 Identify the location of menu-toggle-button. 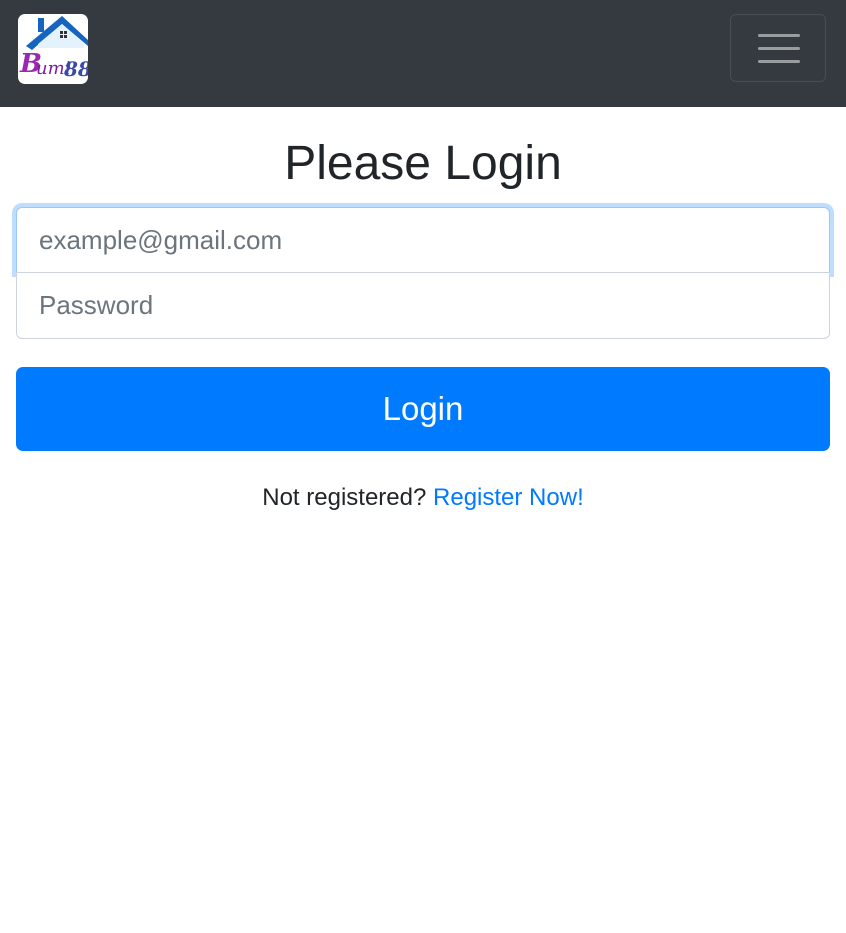
(778, 48).